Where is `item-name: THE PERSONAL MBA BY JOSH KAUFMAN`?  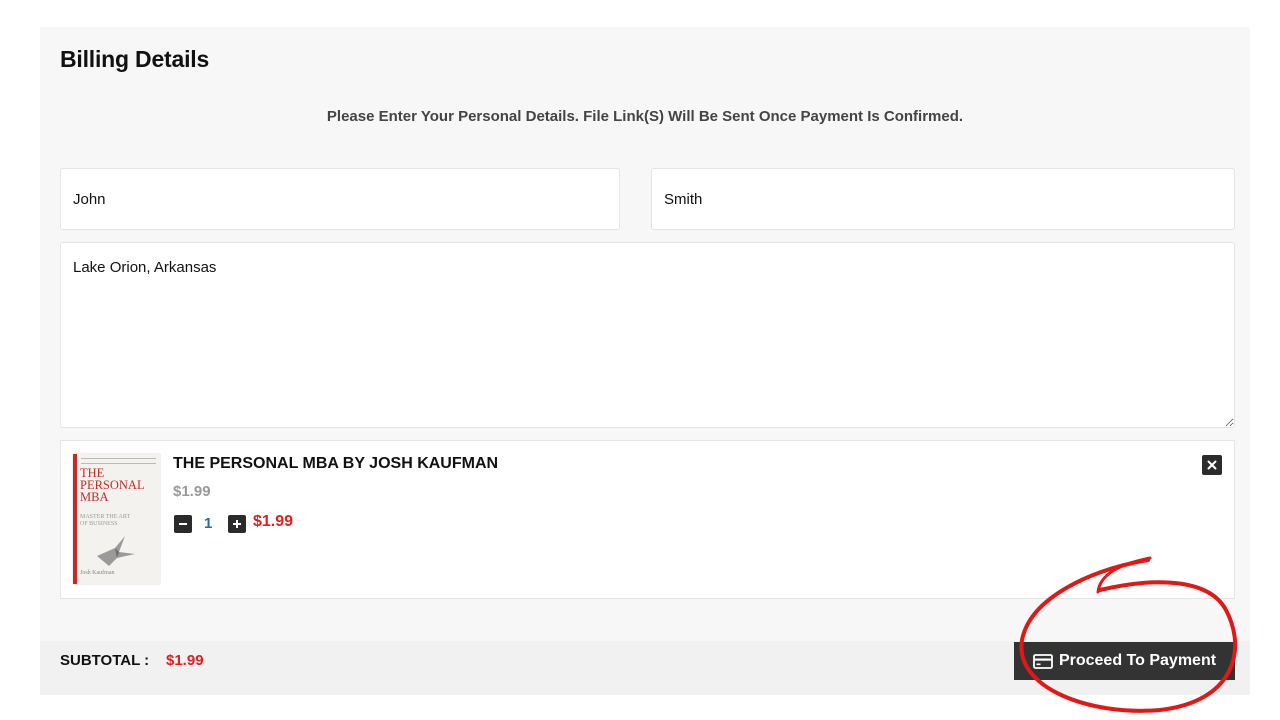 item-name: THE PERSONAL MBA BY JOSH KAUFMAN is located at coordinates (336, 463).